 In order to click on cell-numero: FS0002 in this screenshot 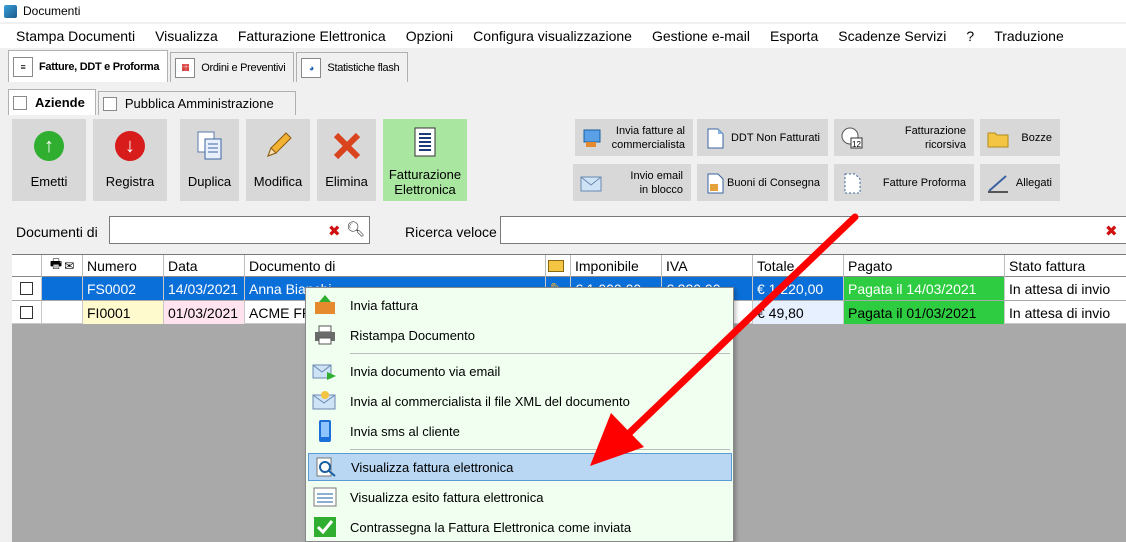, I will do `click(123, 288)`.